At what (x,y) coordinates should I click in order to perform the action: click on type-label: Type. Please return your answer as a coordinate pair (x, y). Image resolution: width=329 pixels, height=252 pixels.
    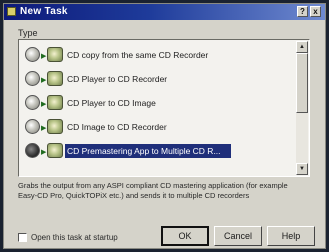
    Looking at the image, I should click on (28, 33).